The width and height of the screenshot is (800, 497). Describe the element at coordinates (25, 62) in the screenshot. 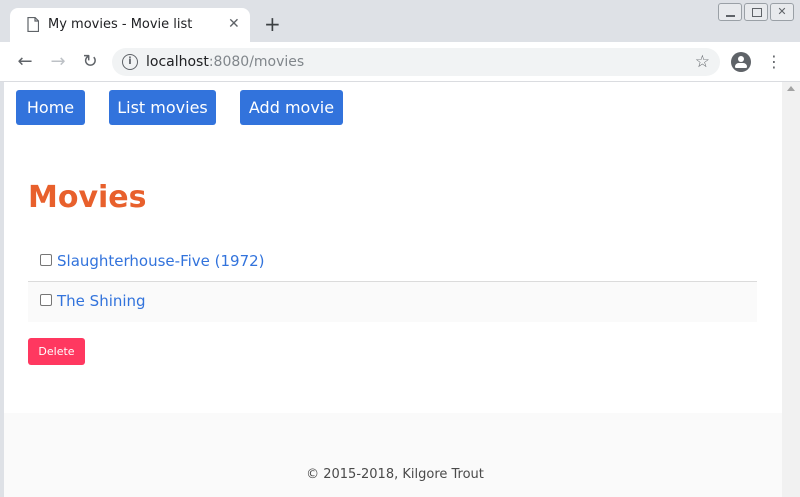

I see `back-arrow-icon: ←` at that location.